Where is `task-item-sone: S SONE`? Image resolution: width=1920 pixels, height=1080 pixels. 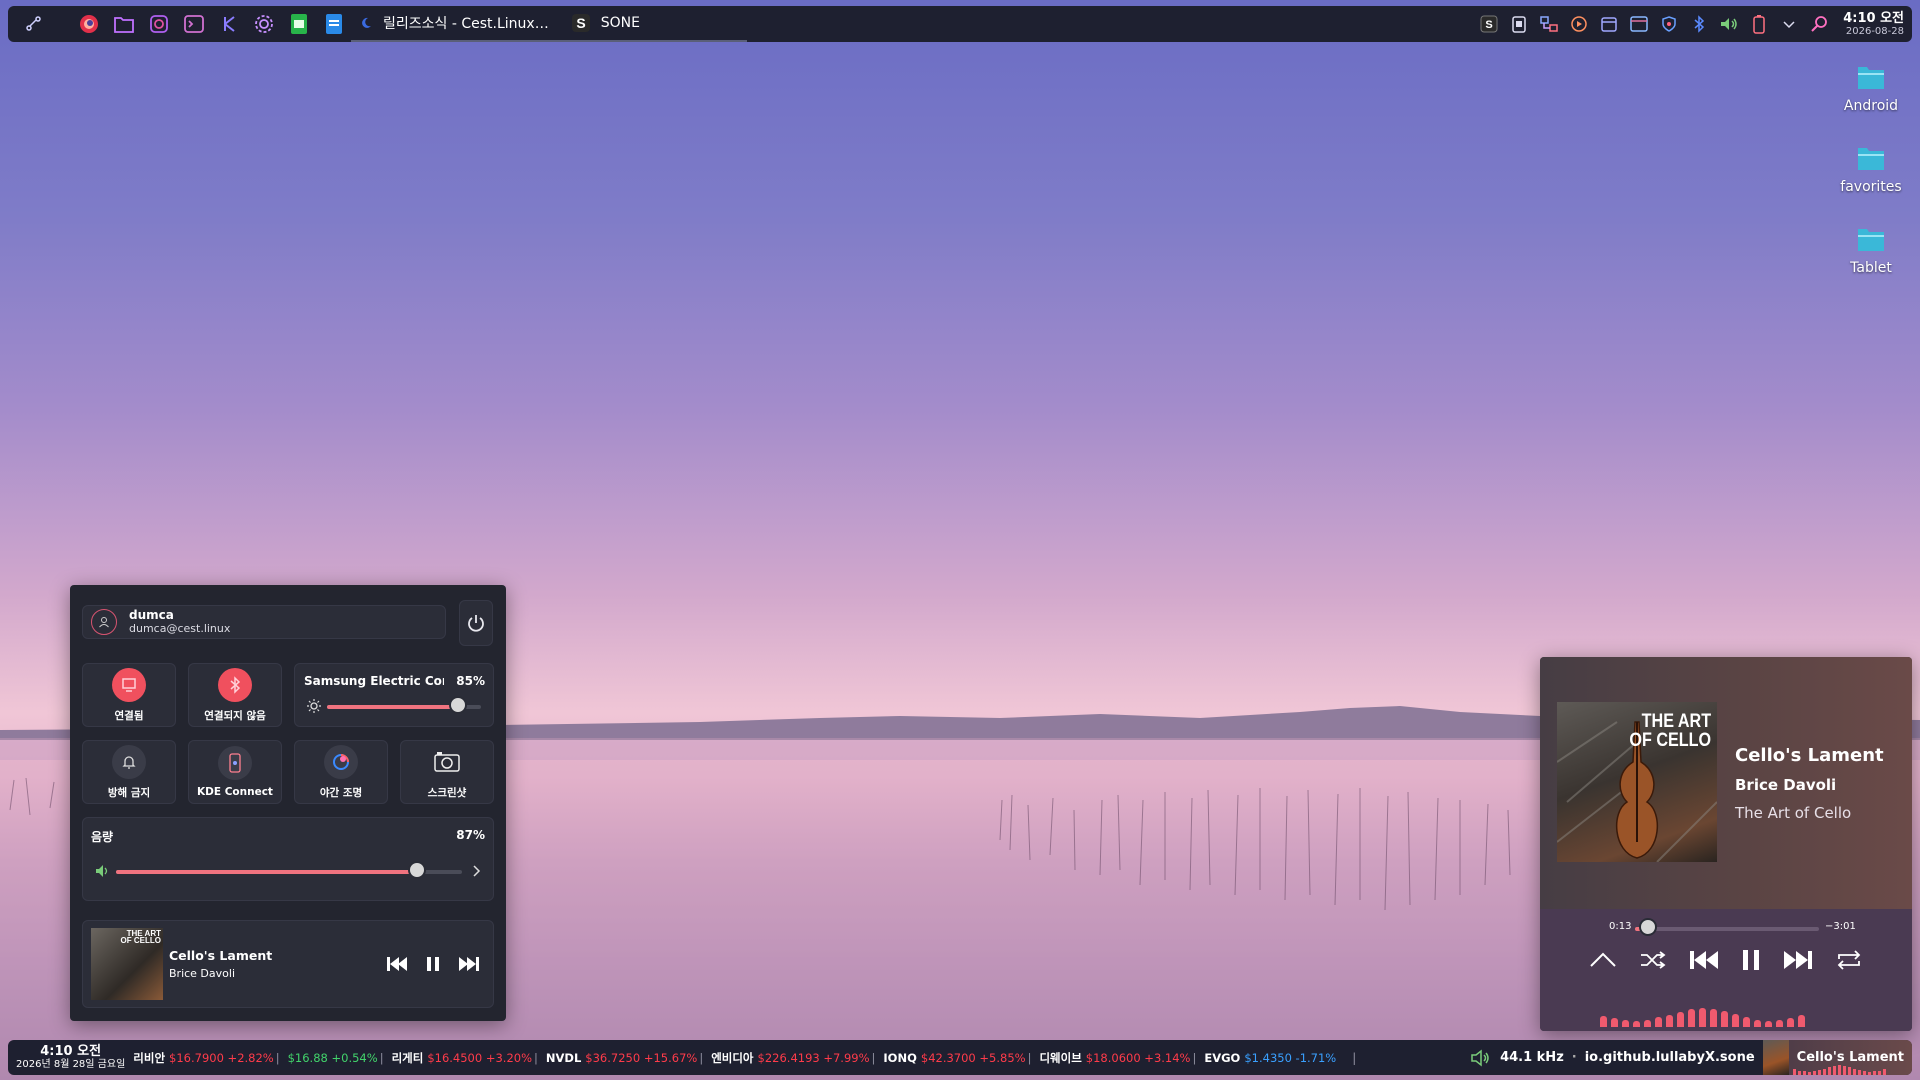 task-item-sone: S SONE is located at coordinates (654, 24).